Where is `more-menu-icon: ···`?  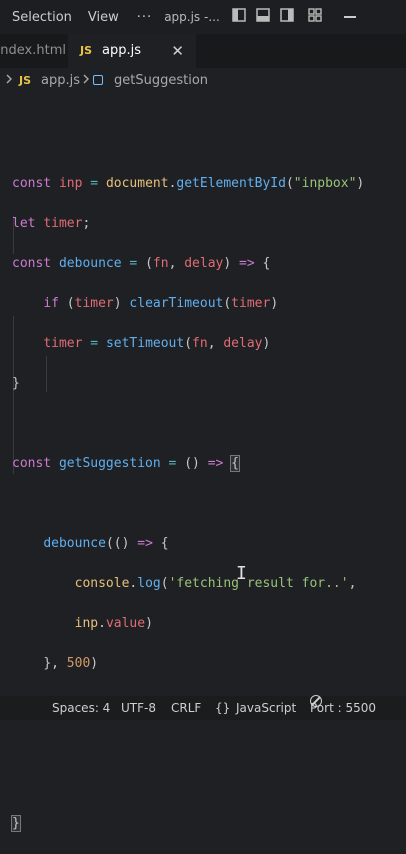 more-menu-icon: ··· is located at coordinates (144, 17).